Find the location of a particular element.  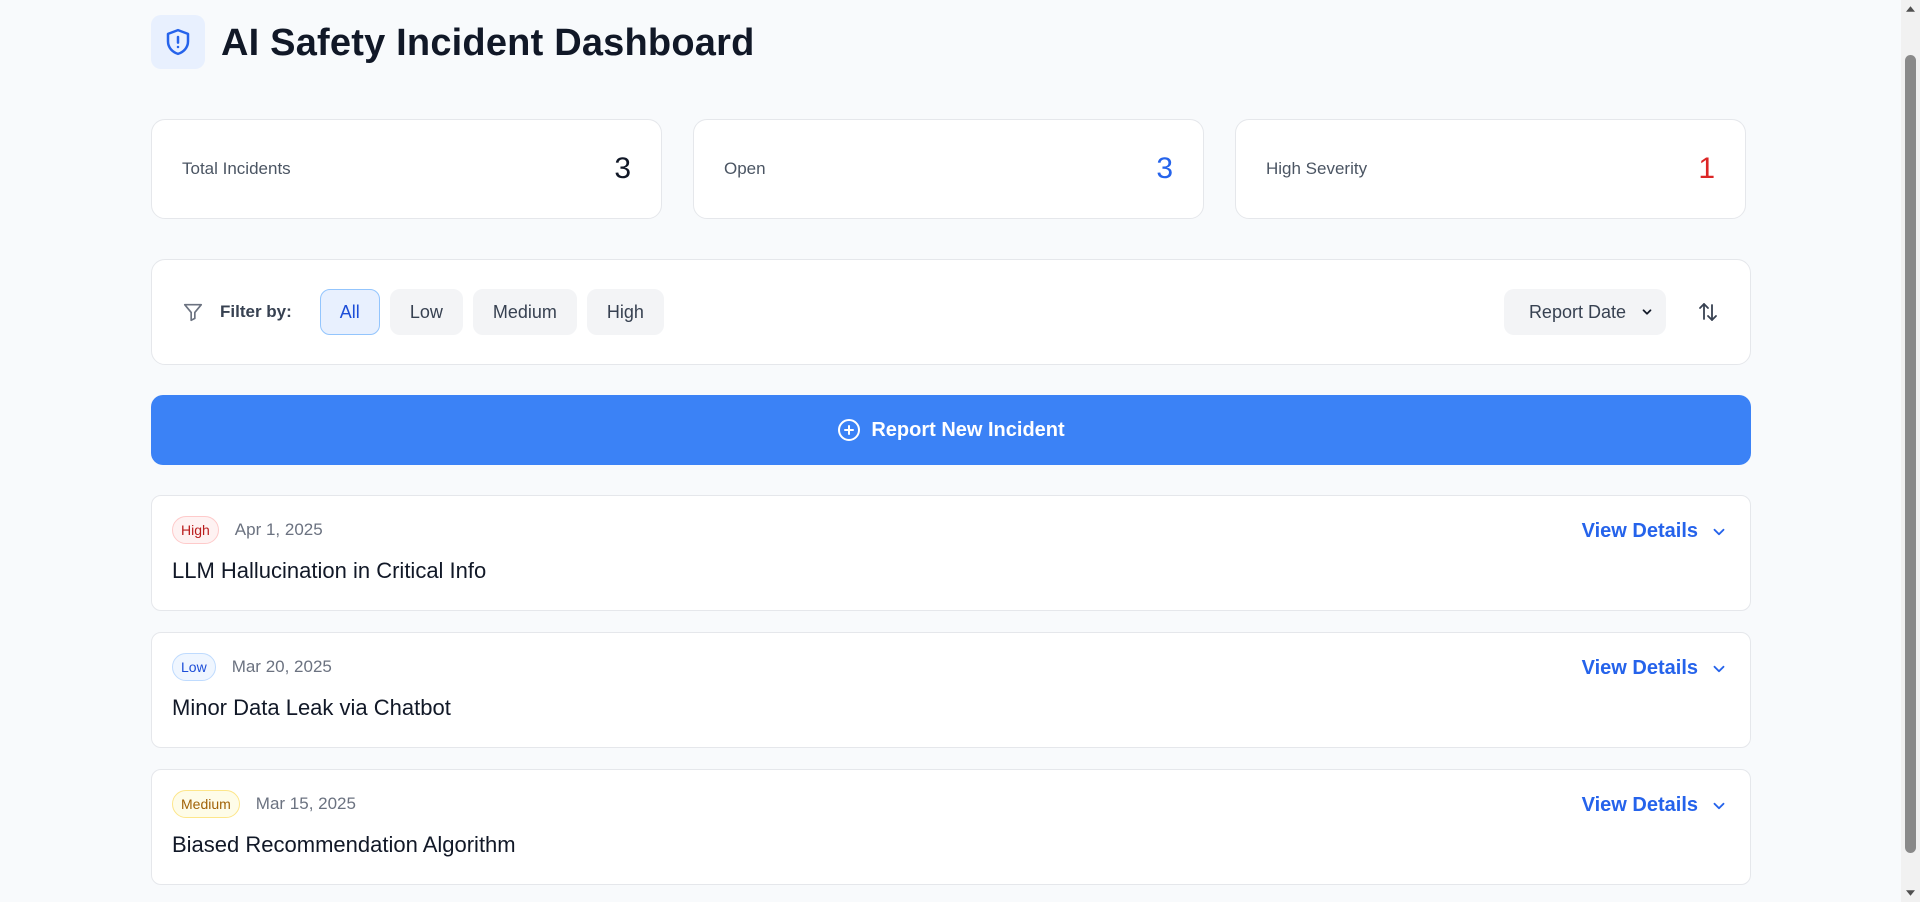

filter-all-button: All is located at coordinates (349, 312).